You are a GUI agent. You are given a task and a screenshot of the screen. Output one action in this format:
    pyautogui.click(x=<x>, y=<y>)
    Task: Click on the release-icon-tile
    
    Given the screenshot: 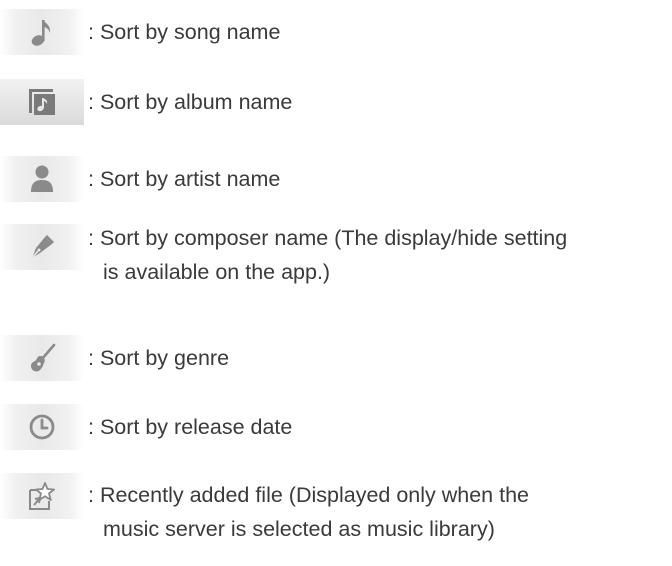 What is the action you would take?
    pyautogui.click(x=42, y=427)
    